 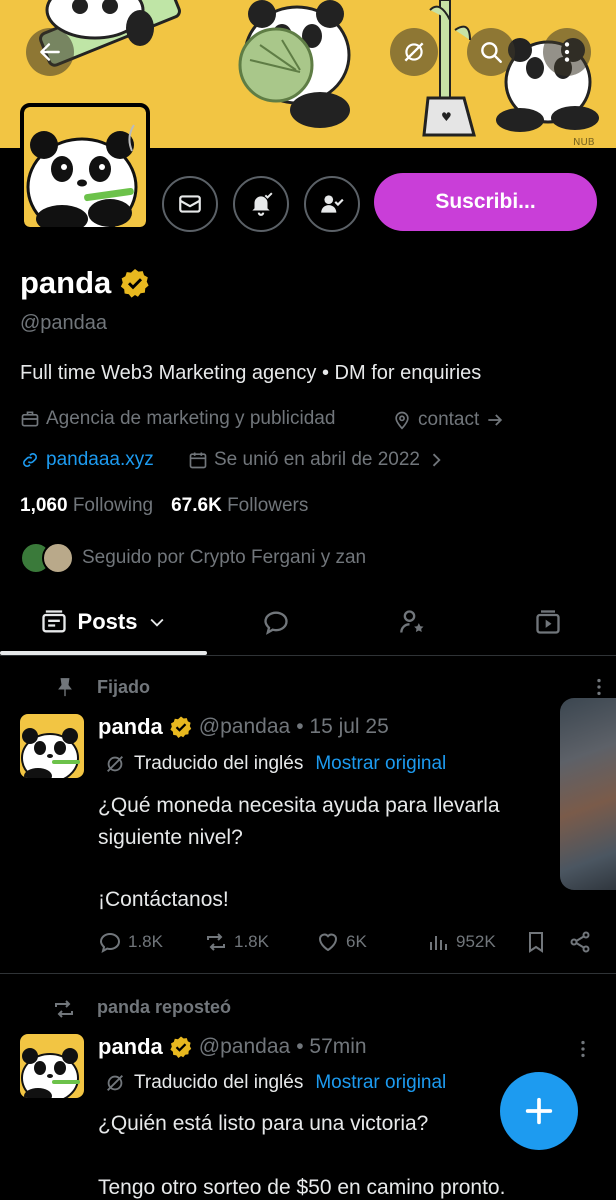 I want to click on following-stat: 1,060 Following, so click(x=86, y=506).